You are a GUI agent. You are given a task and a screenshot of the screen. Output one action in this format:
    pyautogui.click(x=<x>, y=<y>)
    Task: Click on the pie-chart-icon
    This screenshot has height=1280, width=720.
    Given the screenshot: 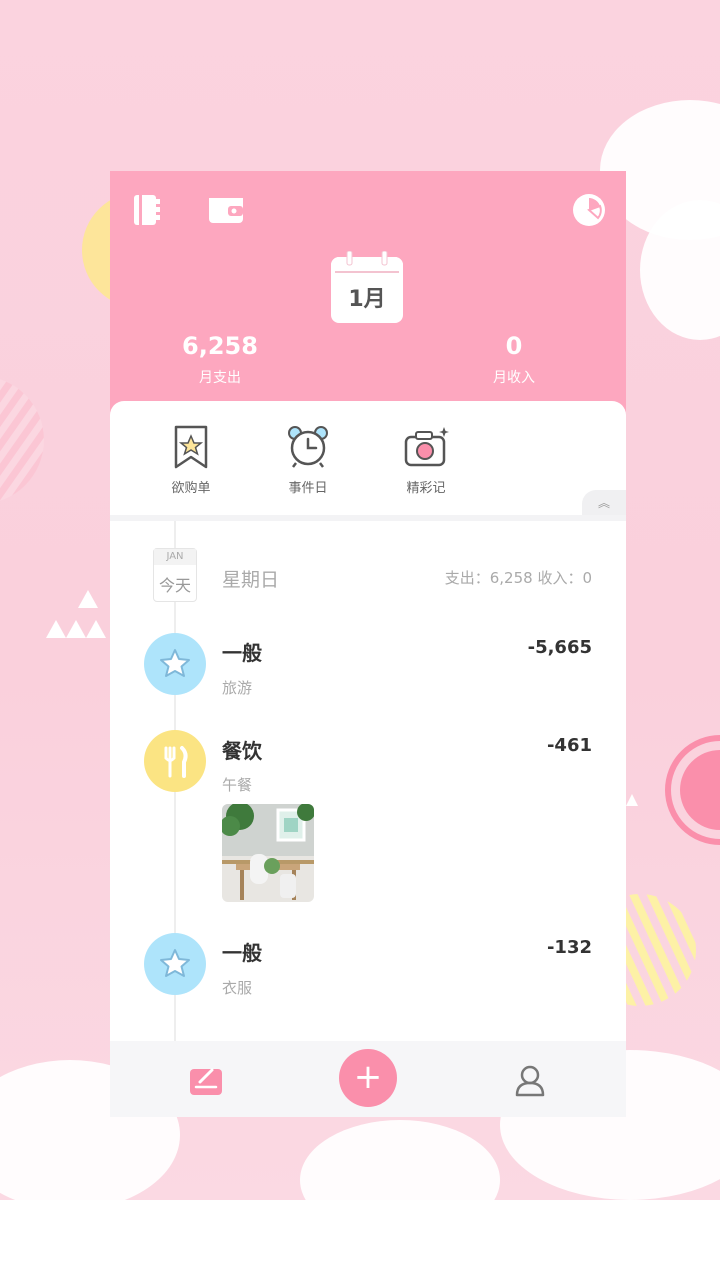 What is the action you would take?
    pyautogui.click(x=589, y=210)
    